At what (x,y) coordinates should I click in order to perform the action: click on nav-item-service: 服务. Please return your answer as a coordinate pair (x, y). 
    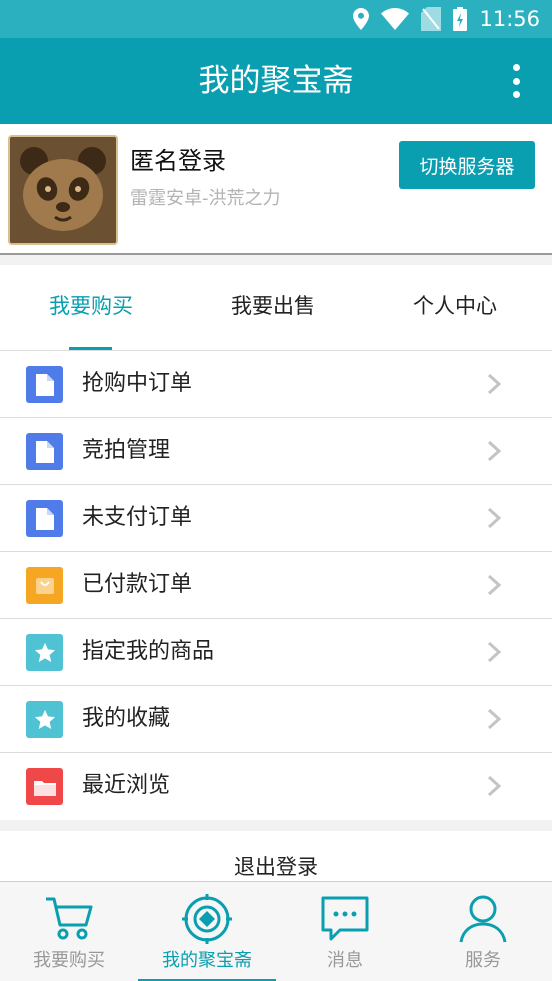
    Looking at the image, I should click on (483, 931).